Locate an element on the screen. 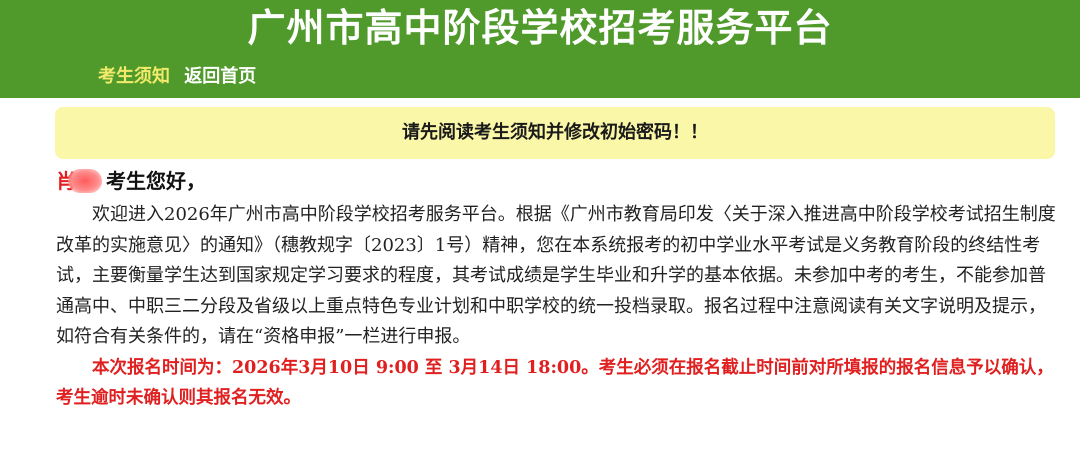 This screenshot has height=475, width=1080. alert-text: 请先阅读考生须知并修改初始密码！！ is located at coordinates (555, 132).